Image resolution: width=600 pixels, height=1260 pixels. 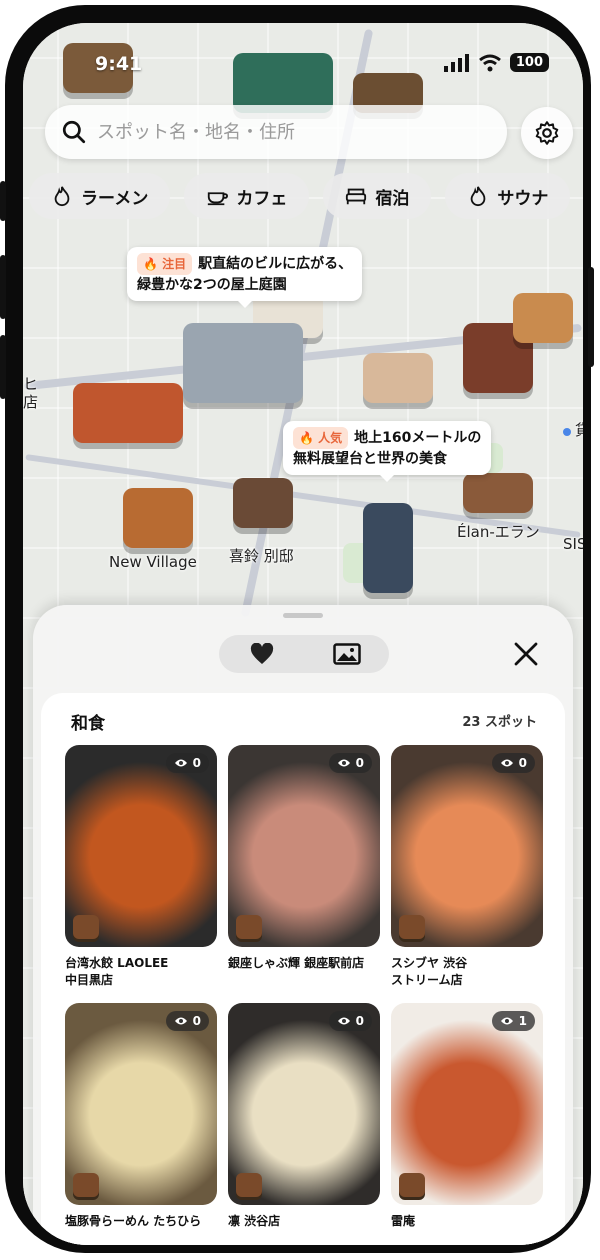 I want to click on chip-cafe: カフェ, so click(x=247, y=196).